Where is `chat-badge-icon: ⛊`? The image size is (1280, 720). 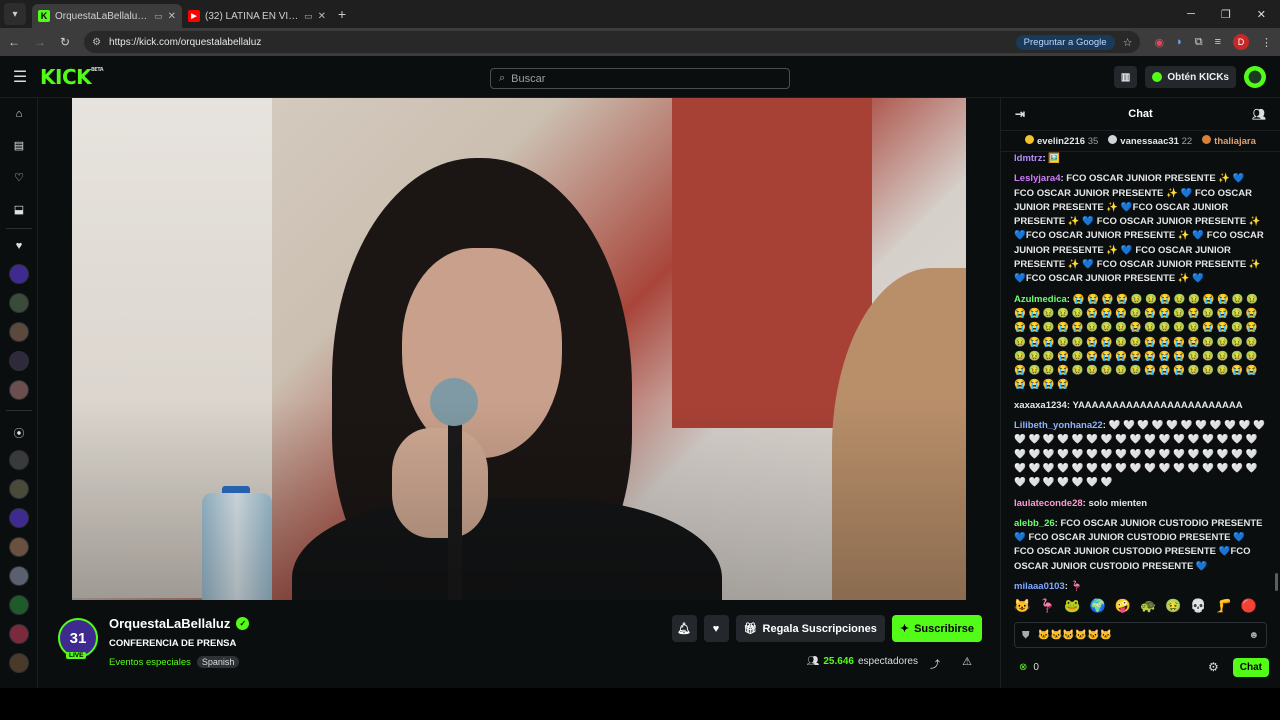
chat-badge-icon: ⛊ is located at coordinates (1026, 635).